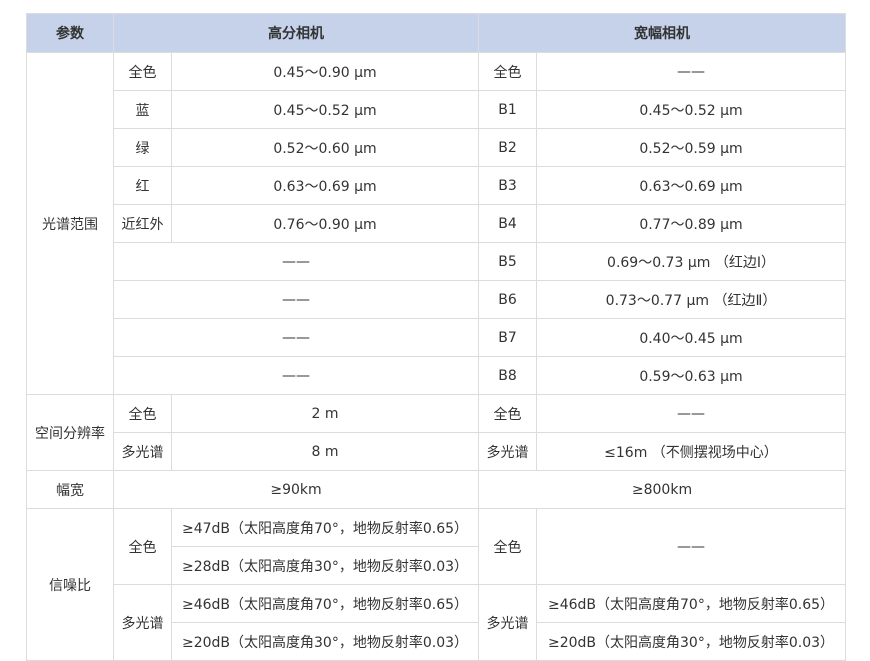 The width and height of the screenshot is (870, 661). I want to click on table-row: 红 0.63～0.69 μm B3 0.63～0.69 μm, so click(436, 185).